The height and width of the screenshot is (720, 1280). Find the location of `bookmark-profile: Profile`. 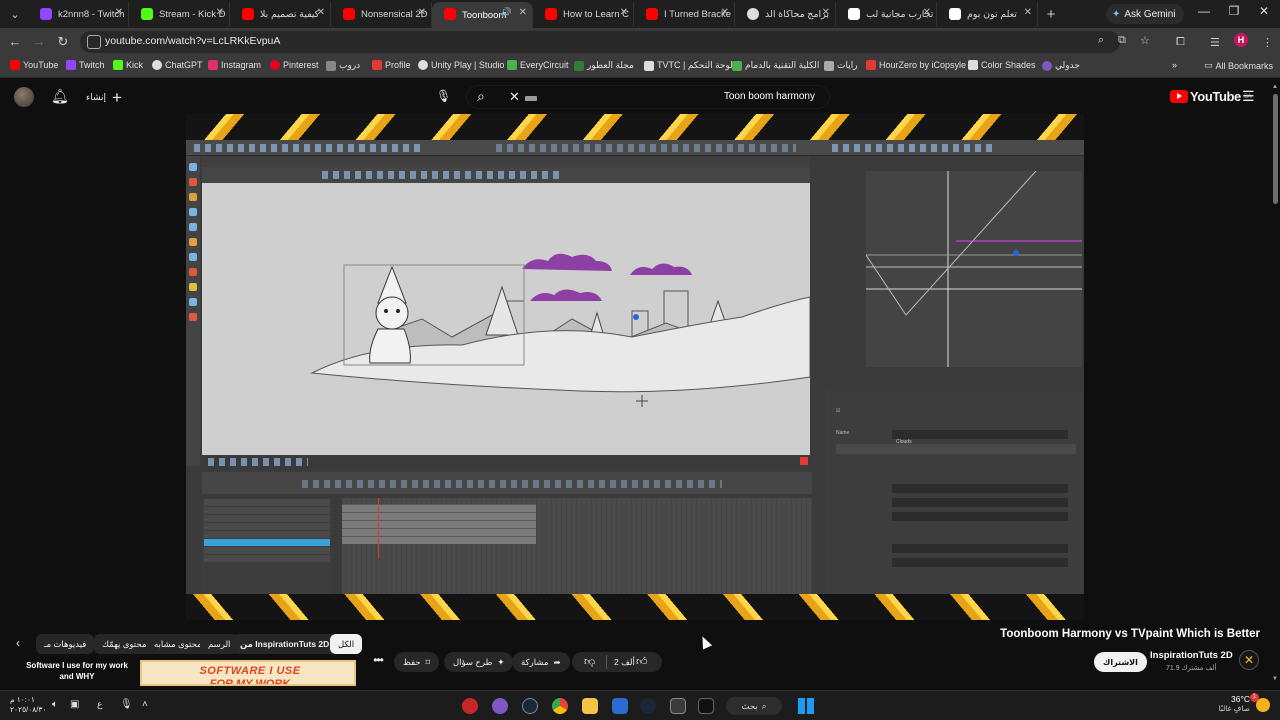

bookmark-profile: Profile is located at coordinates (391, 65).